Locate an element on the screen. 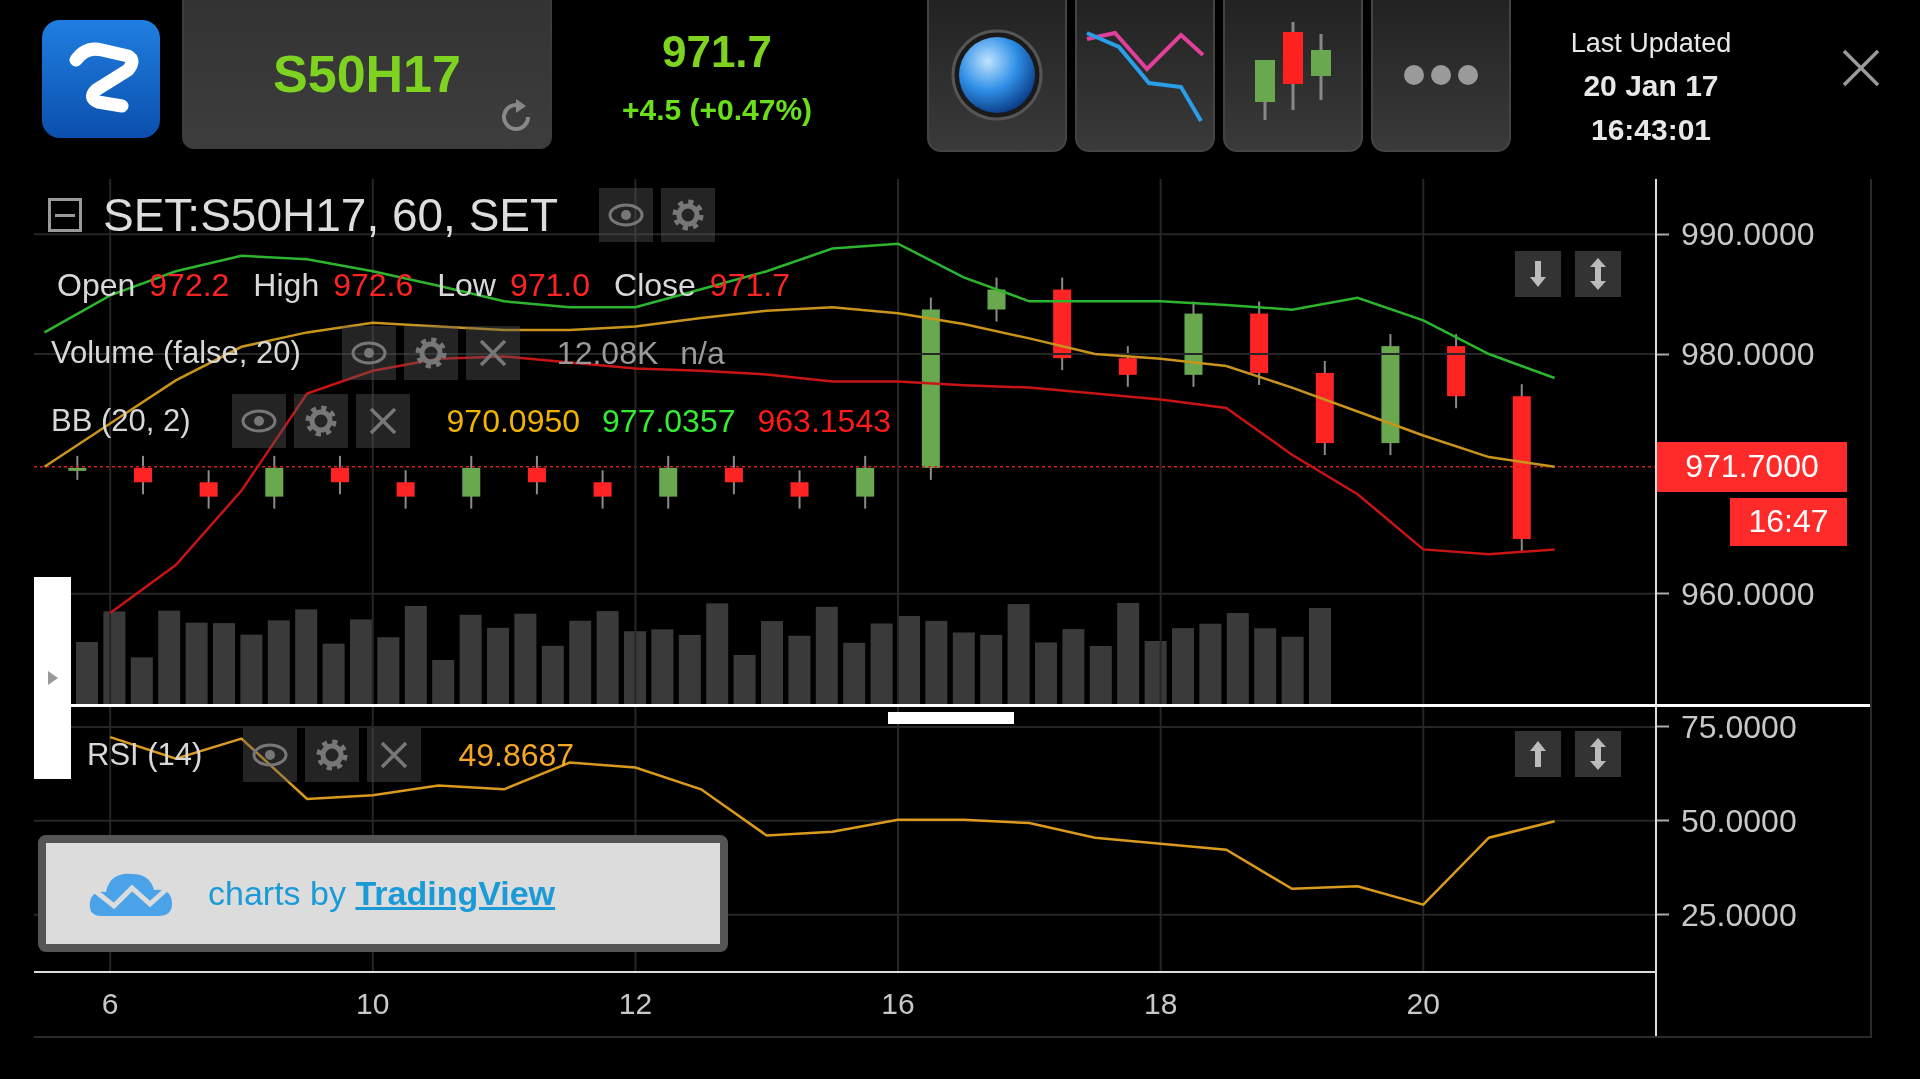 The width and height of the screenshot is (1920, 1079). arrow-up-icon is located at coordinates (1538, 754).